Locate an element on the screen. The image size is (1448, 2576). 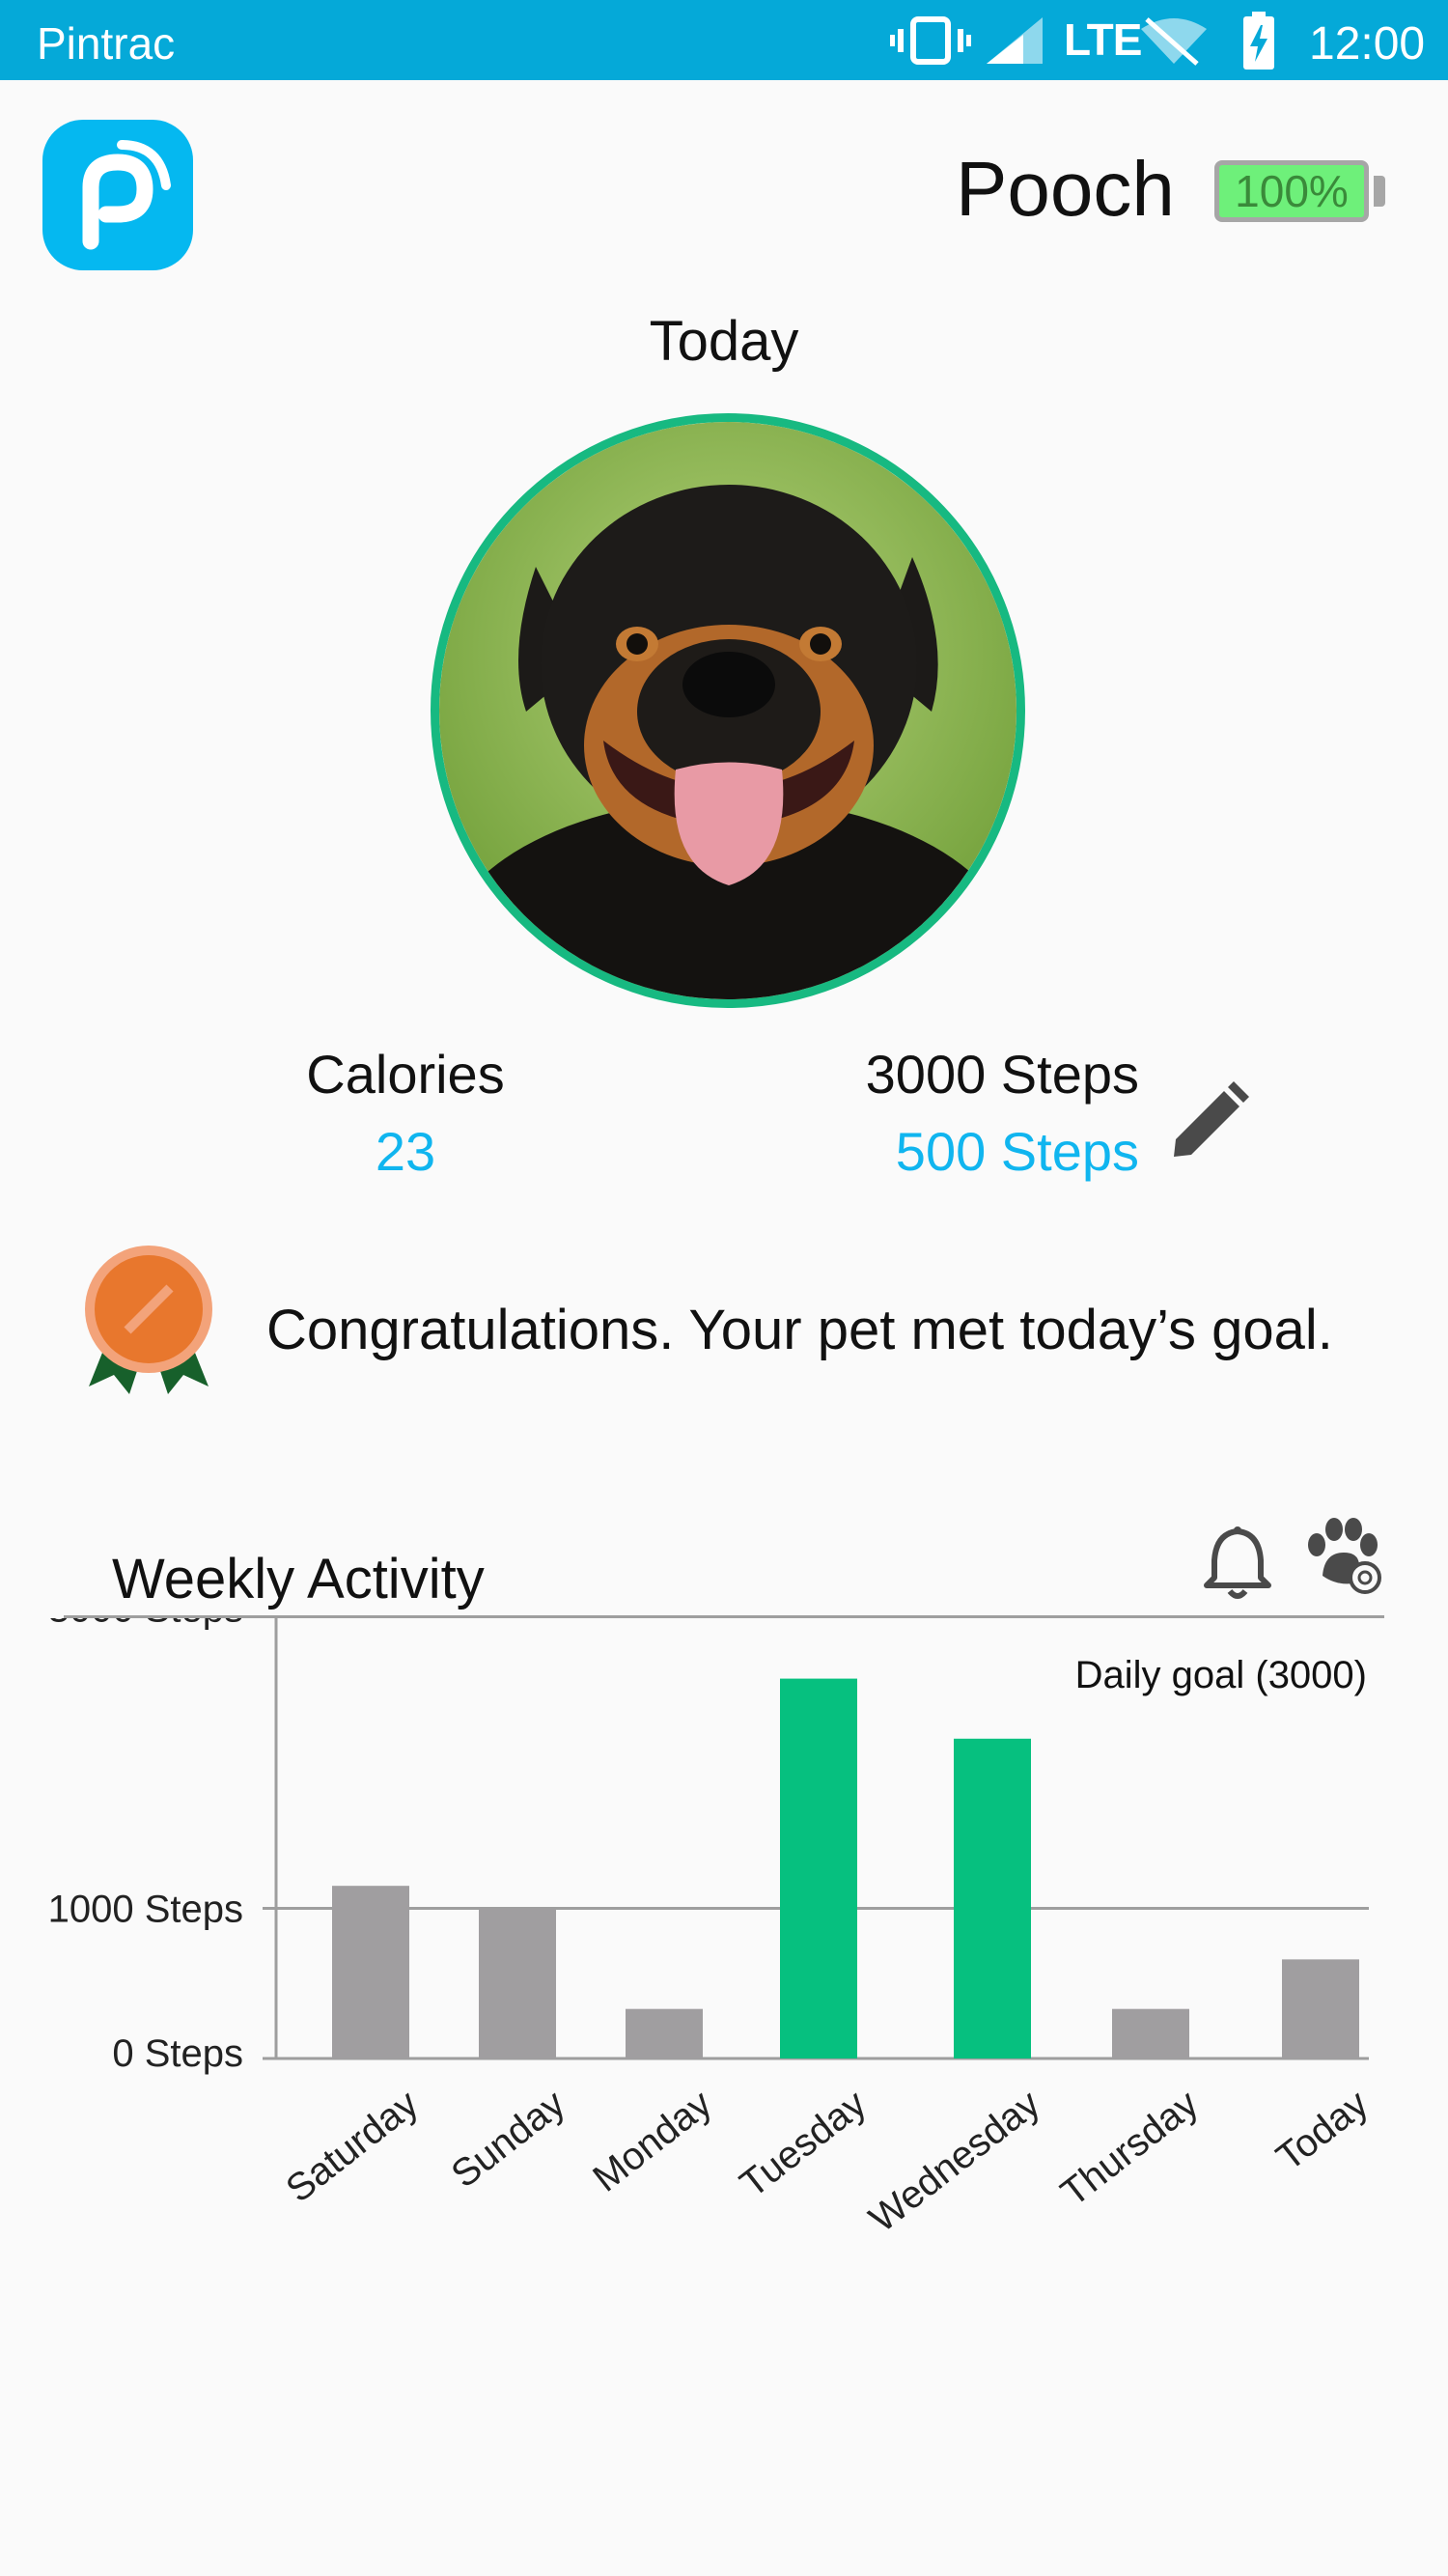
paw-settings-icon is located at coordinates (1345, 1559).